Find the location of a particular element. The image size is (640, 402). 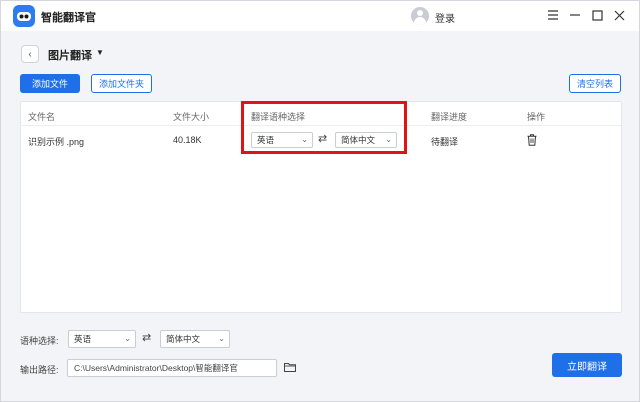

add-file-button: 添加文件 is located at coordinates (50, 83).